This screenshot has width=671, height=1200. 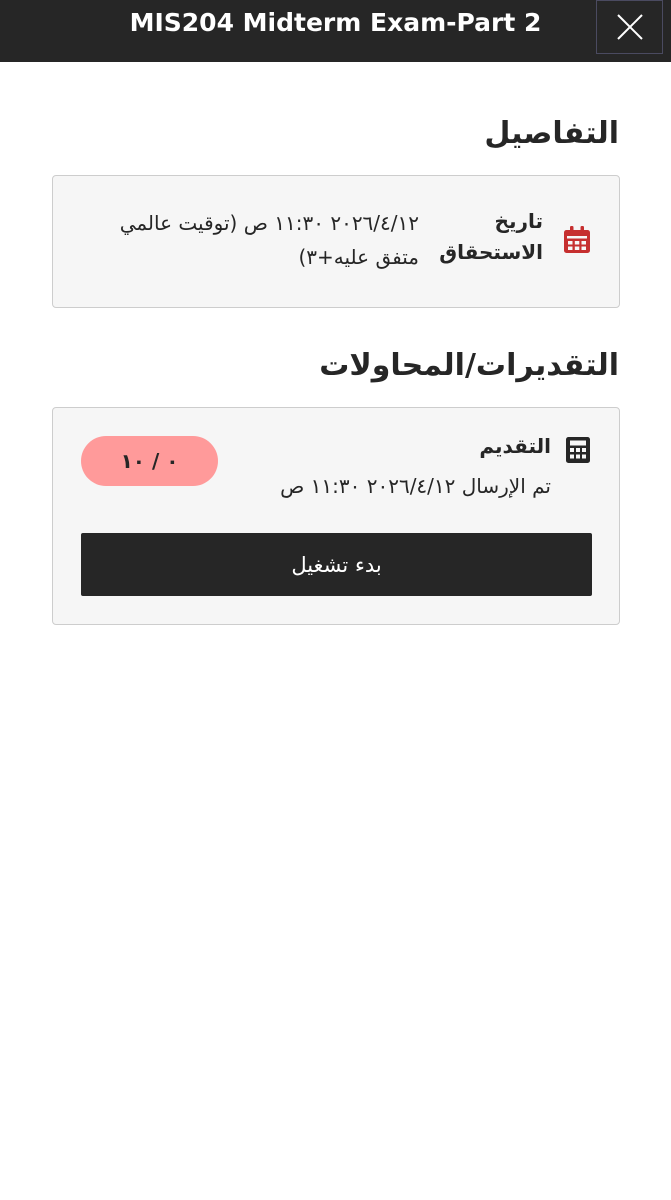 What do you see at coordinates (551, 133) in the screenshot?
I see `details-heading: التفاصيل` at bounding box center [551, 133].